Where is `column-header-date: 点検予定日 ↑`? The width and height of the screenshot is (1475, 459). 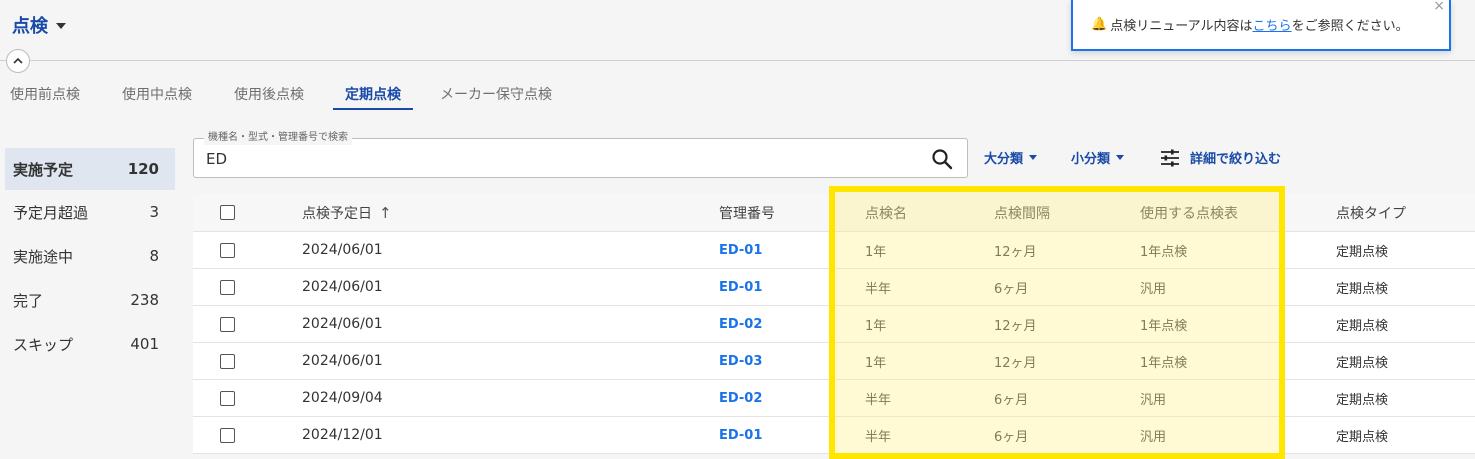
column-header-date: 点検予定日 ↑ is located at coordinates (347, 212).